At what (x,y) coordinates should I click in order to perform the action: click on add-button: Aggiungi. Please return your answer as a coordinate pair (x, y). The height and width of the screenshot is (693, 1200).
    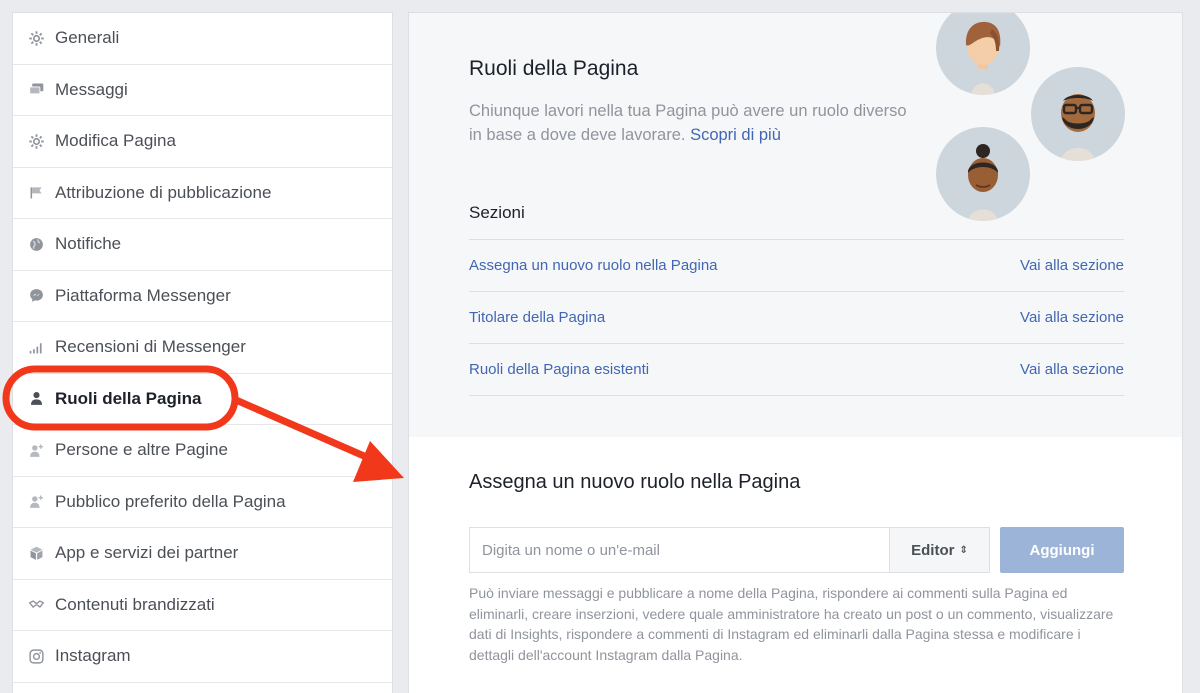
    Looking at the image, I should click on (1062, 550).